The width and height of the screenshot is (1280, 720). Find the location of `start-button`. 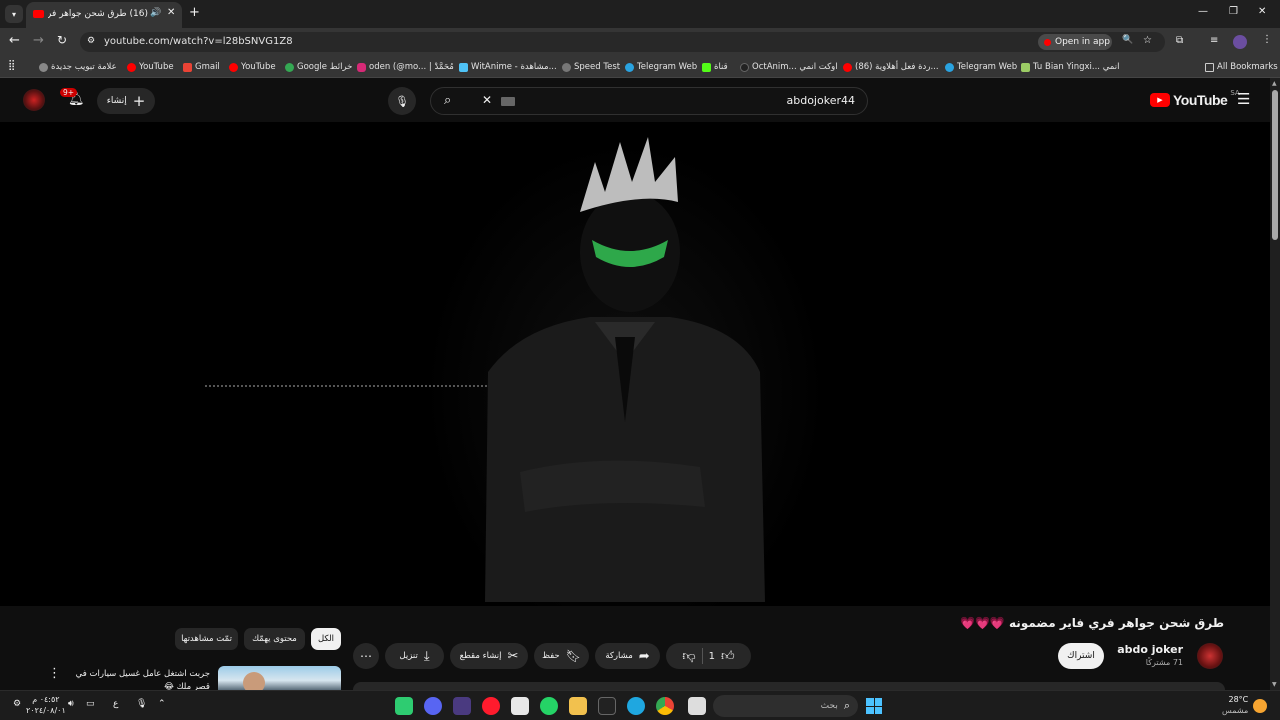

start-button is located at coordinates (874, 706).